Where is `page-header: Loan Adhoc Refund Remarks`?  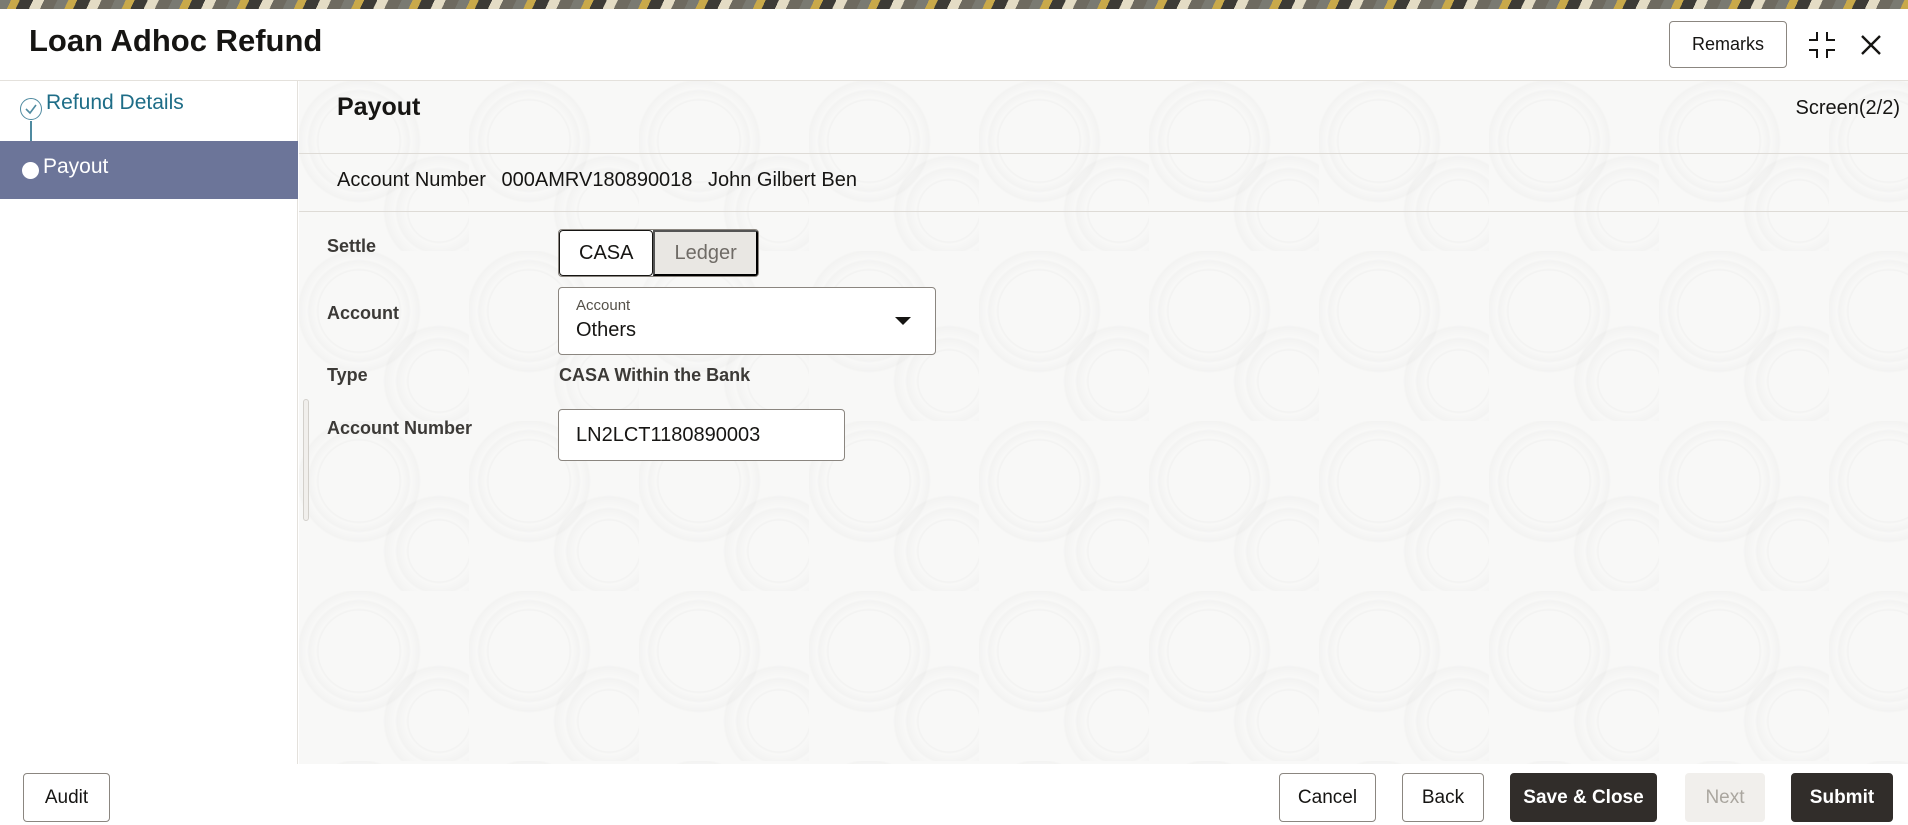
page-header: Loan Adhoc Refund Remarks is located at coordinates (954, 45).